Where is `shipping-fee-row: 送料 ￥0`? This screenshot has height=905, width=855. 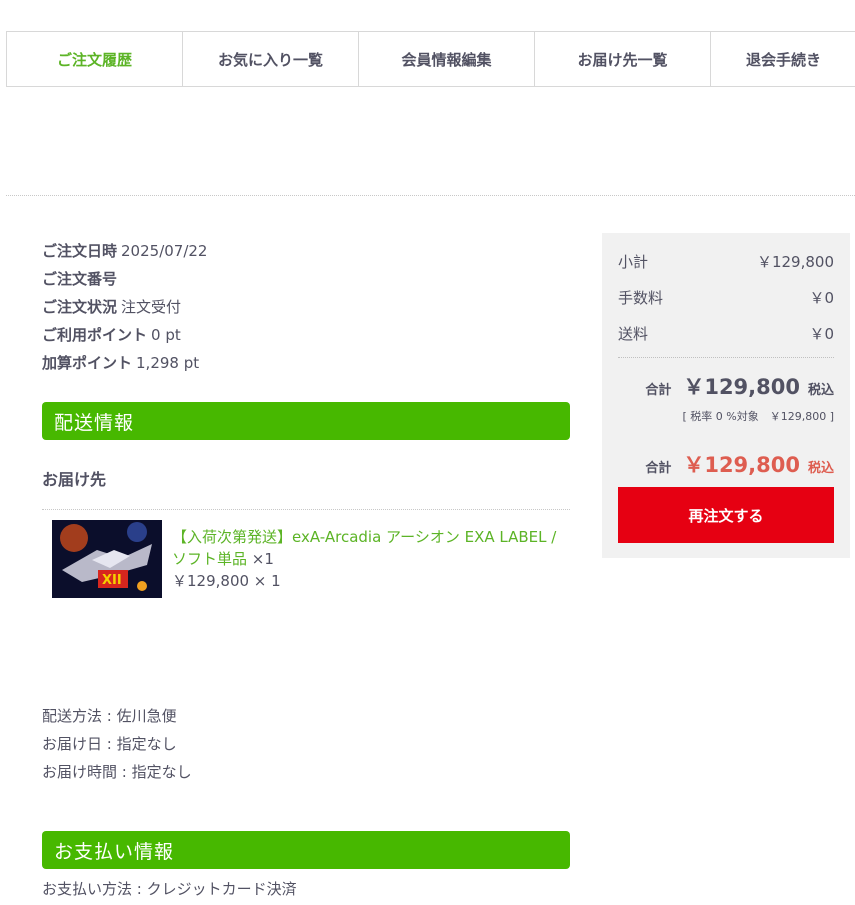
shipping-fee-row: 送料 ￥0 is located at coordinates (726, 333).